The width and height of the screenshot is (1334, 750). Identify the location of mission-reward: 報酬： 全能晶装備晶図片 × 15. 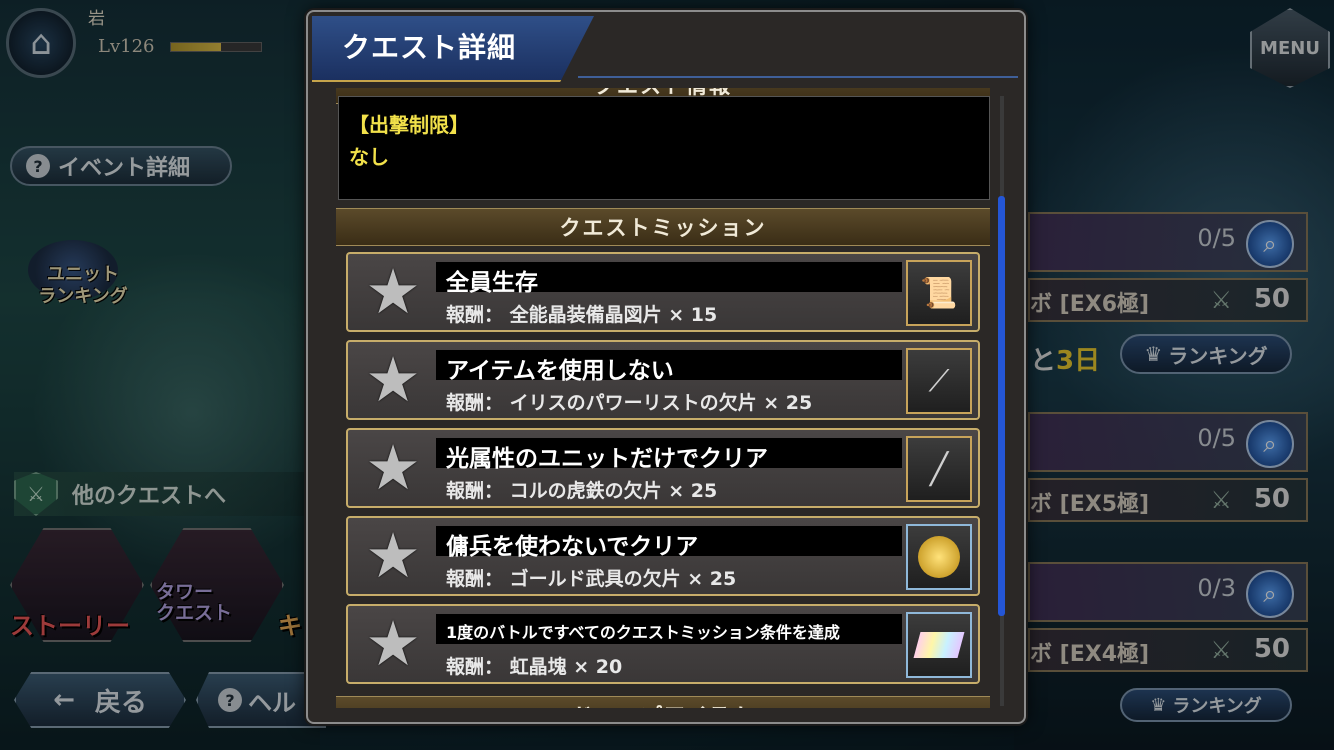
(582, 315).